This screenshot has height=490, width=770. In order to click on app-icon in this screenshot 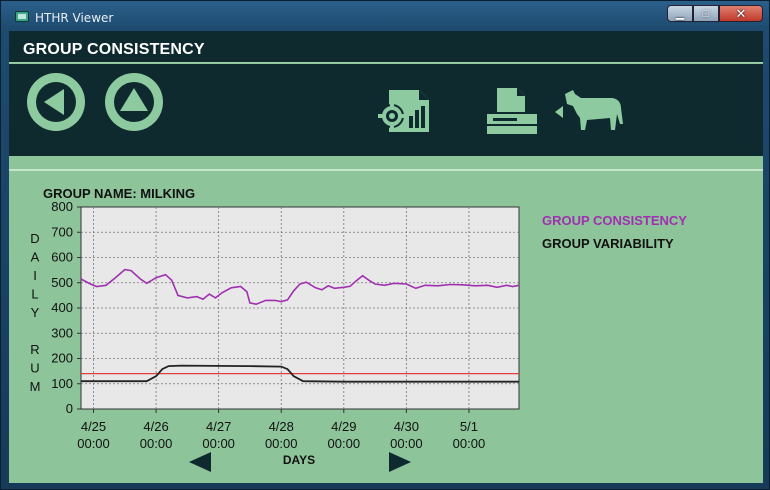, I will do `click(22, 16)`.